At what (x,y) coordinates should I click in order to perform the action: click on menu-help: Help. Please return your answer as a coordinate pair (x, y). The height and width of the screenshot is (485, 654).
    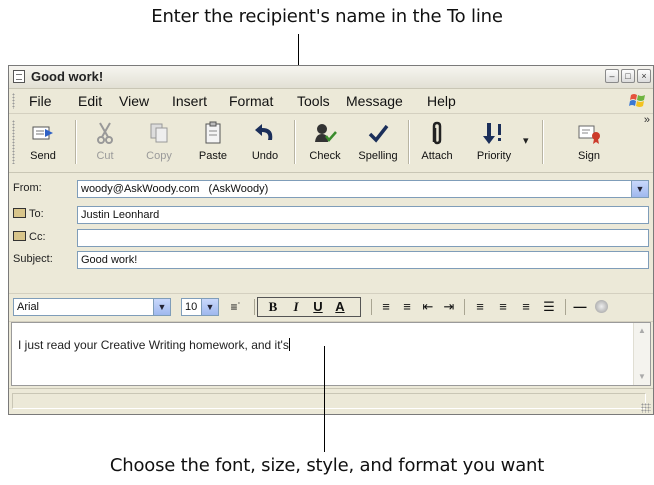
    Looking at the image, I should click on (441, 101).